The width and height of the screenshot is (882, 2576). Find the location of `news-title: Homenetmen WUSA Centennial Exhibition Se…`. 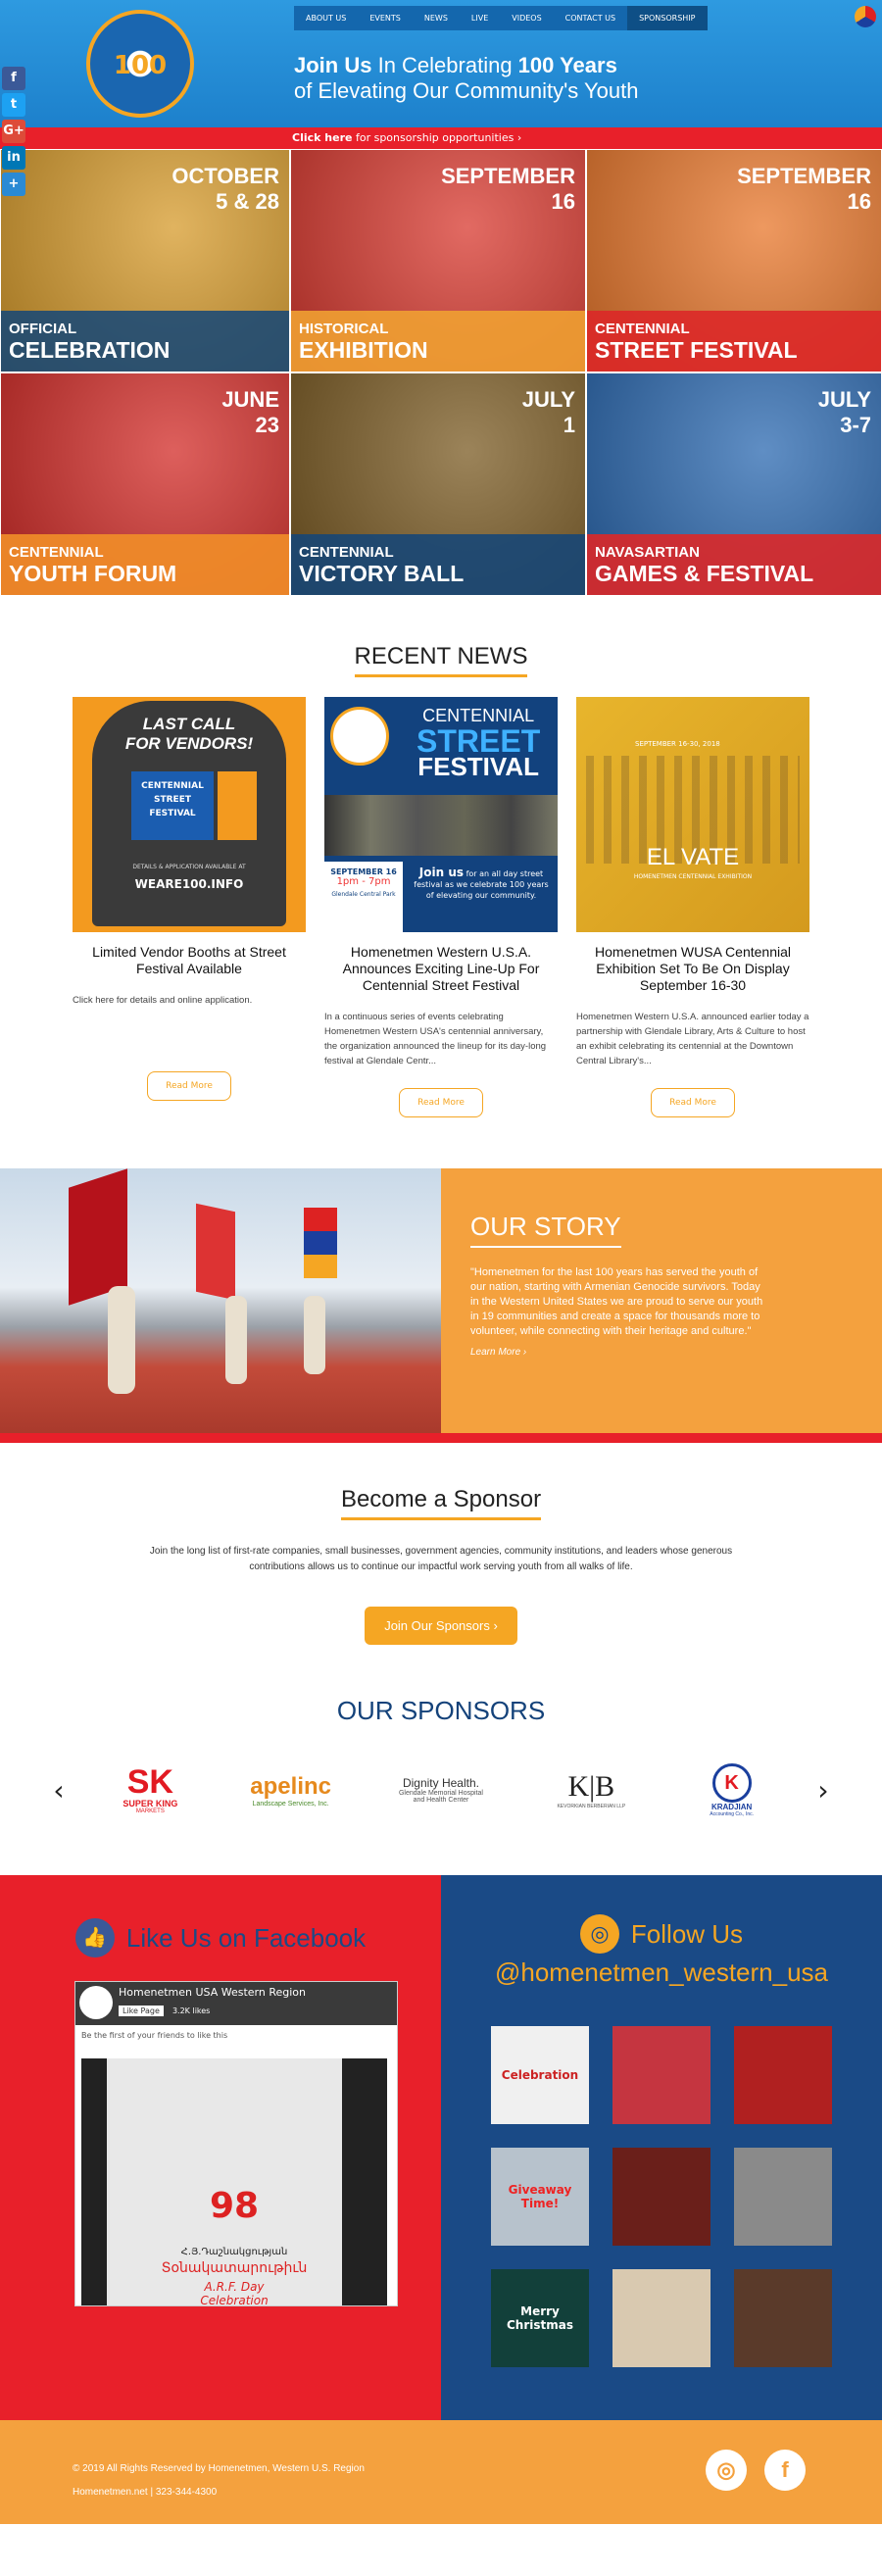

news-title: Homenetmen WUSA Centennial Exhibition Se… is located at coordinates (692, 969).